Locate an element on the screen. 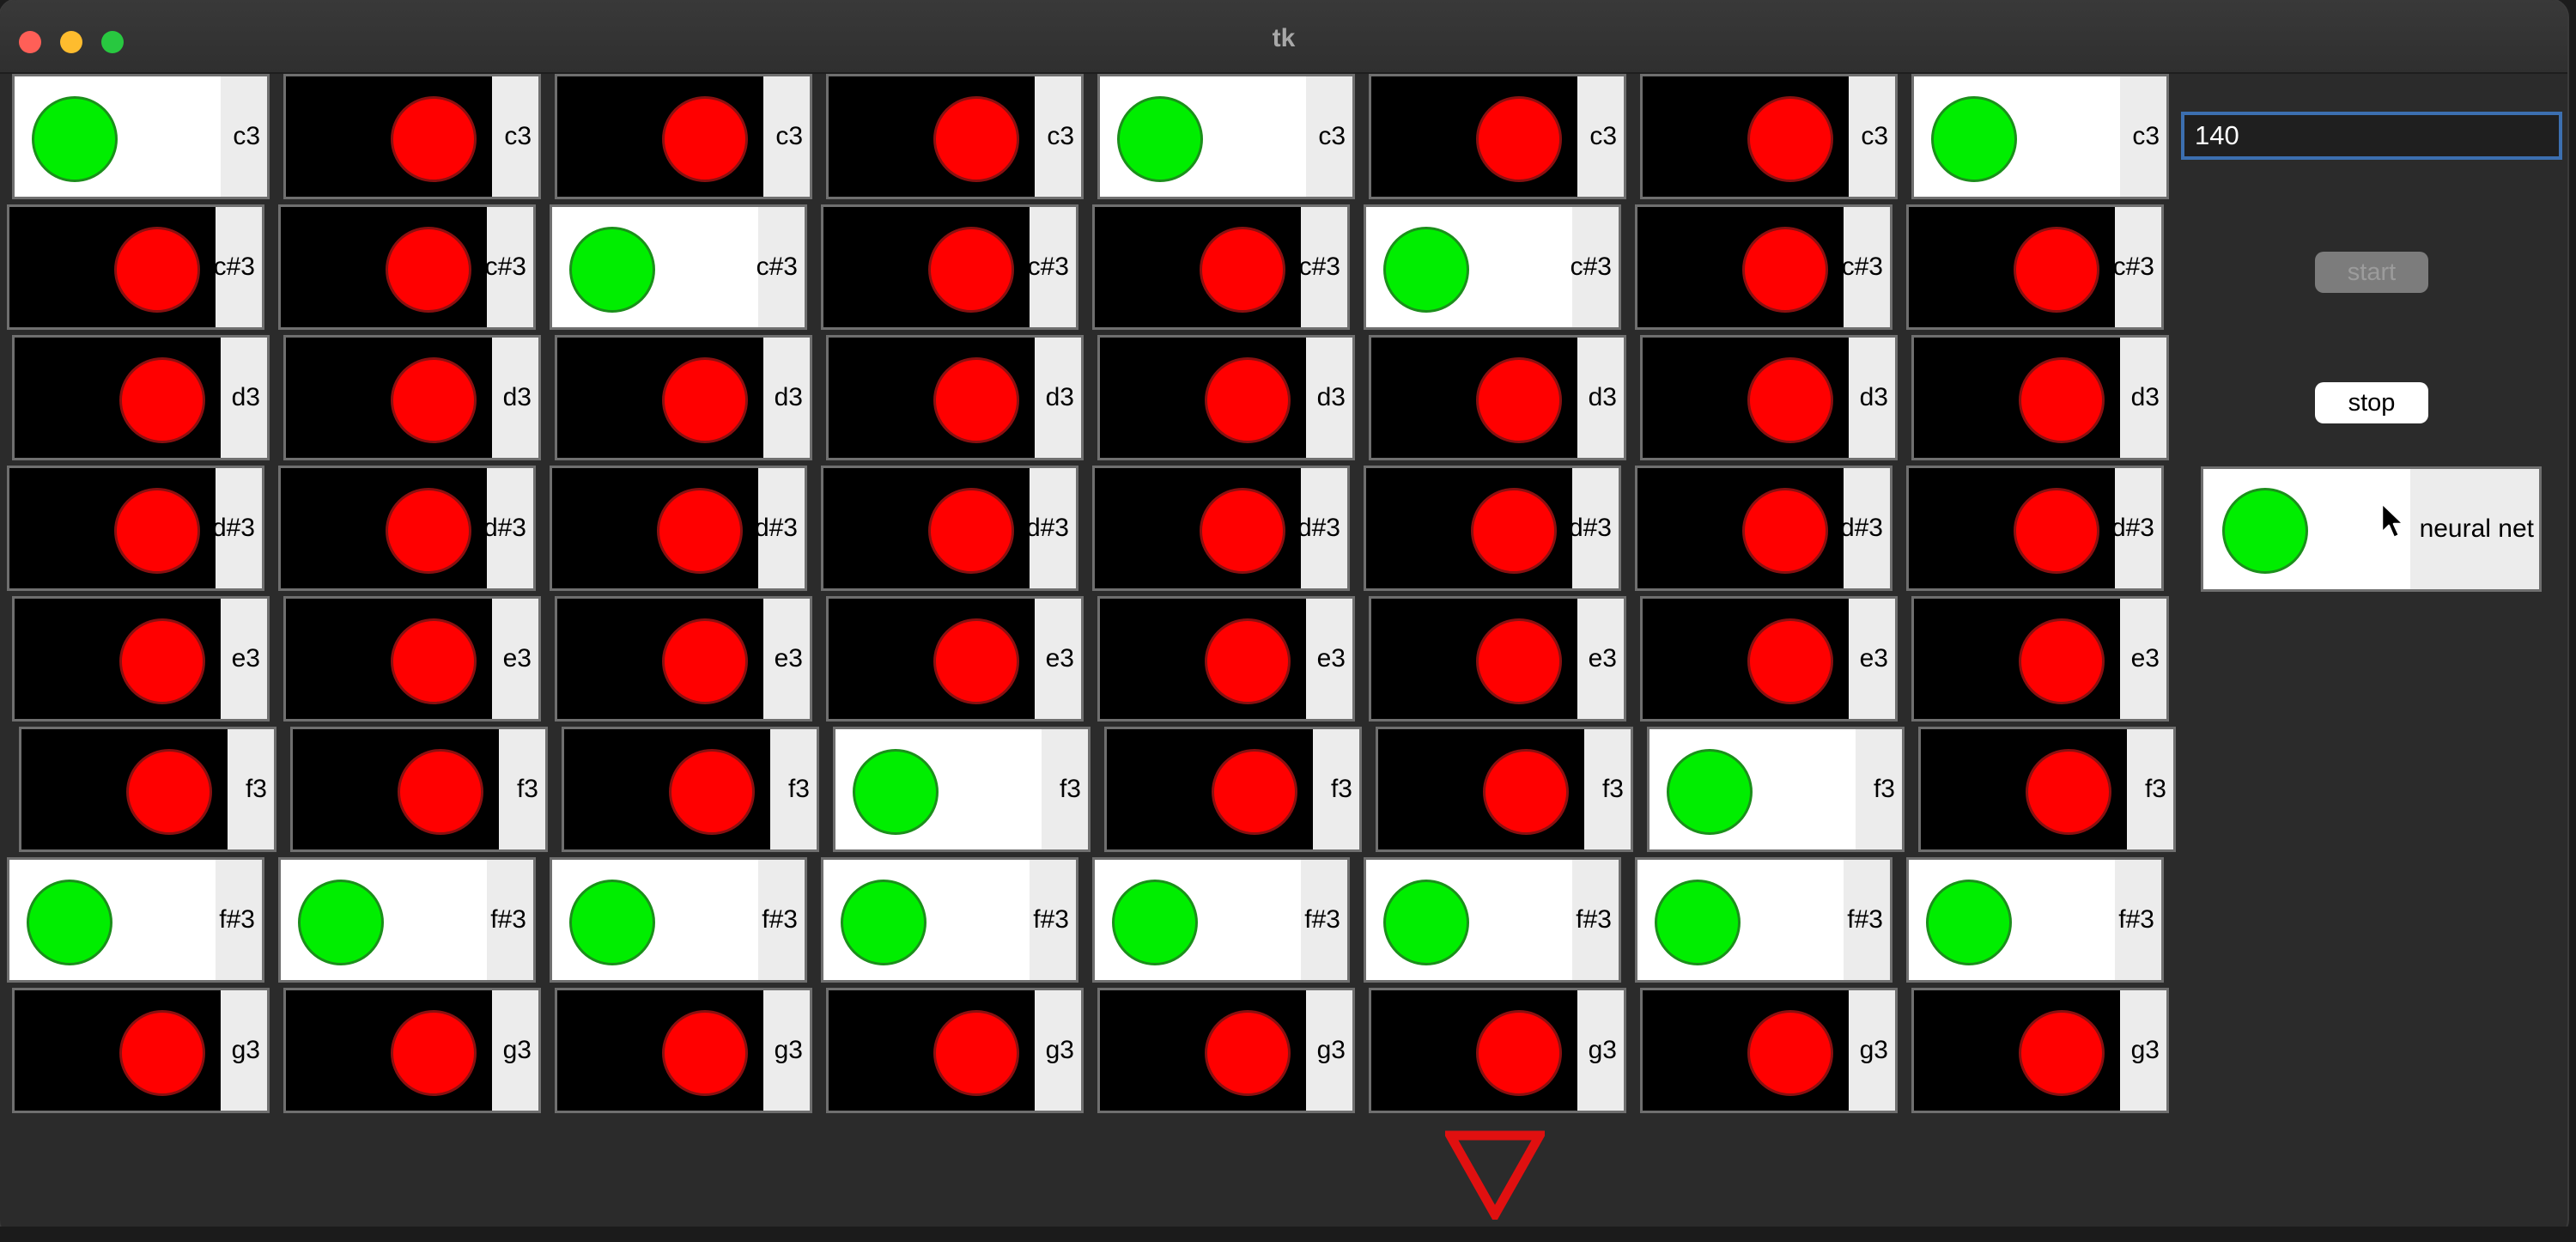  title-bar: tk is located at coordinates (1283, 37).